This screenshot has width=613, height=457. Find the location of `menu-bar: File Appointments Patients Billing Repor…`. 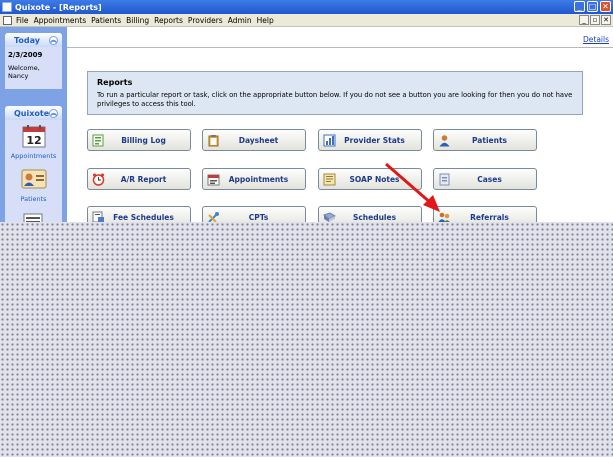

menu-bar: File Appointments Patients Billing Repor… is located at coordinates (306, 20).